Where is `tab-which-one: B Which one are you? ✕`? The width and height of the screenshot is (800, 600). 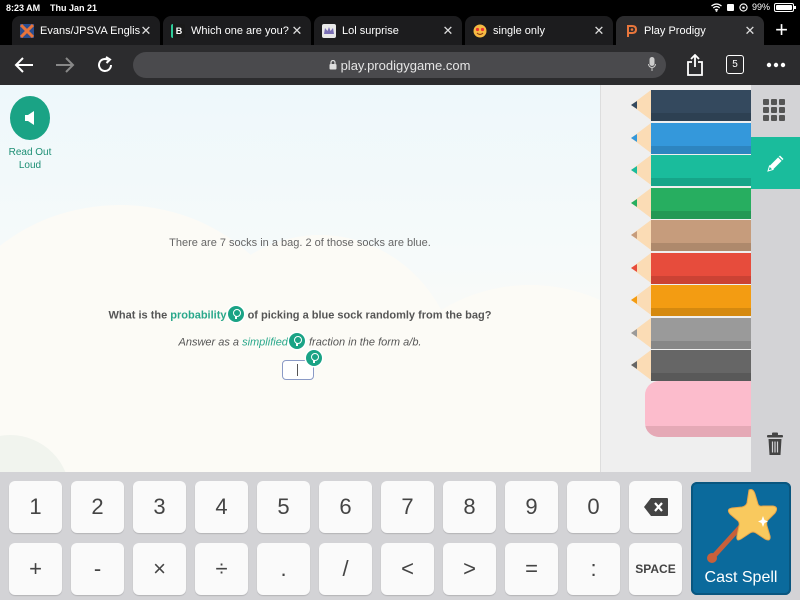 tab-which-one: B Which one are you? ✕ is located at coordinates (237, 30).